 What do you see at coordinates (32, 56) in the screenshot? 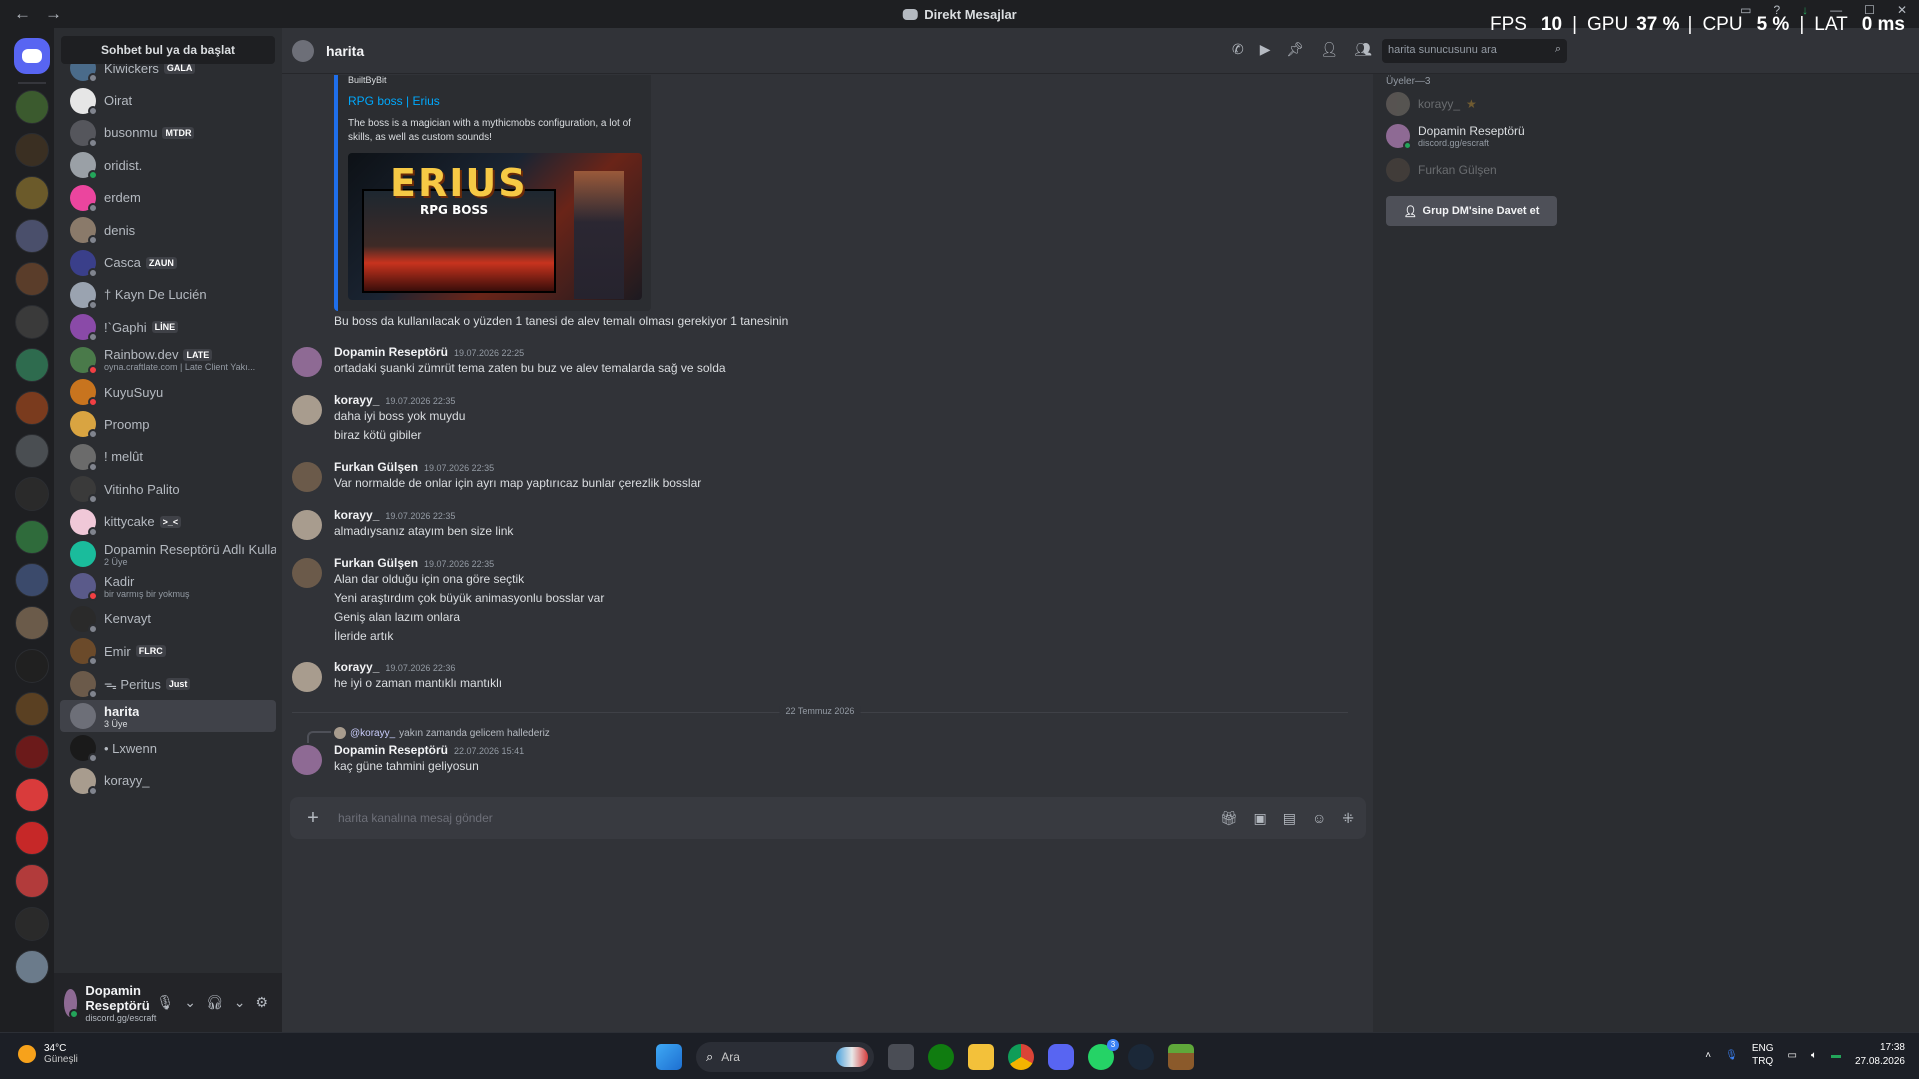
I see `direct-messages-home-button` at bounding box center [32, 56].